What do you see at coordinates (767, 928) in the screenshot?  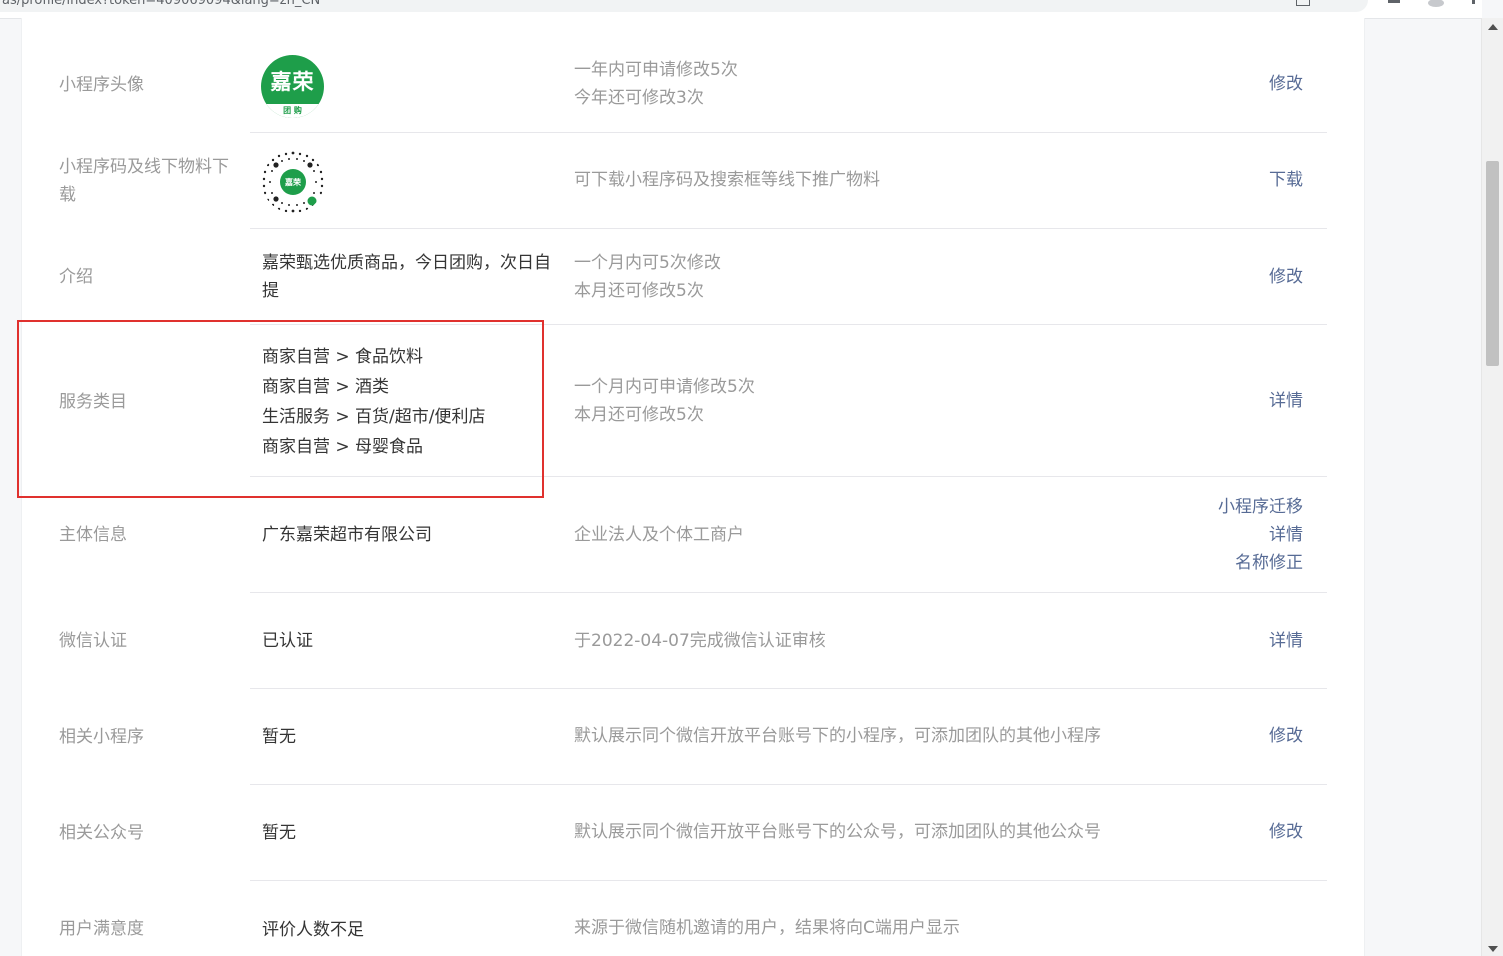 I see `row-description: 来源于微信随机邀请的用户，结果将向C端用户显示` at bounding box center [767, 928].